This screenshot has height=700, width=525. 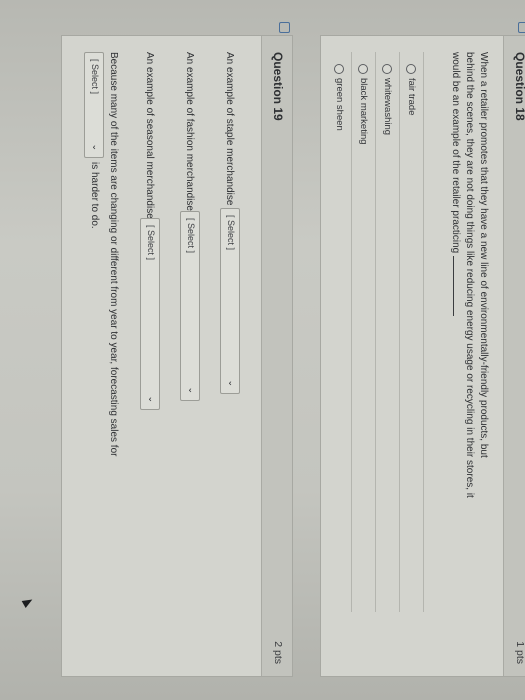 I want to click on choice-black-marketing: black marketing, so click(x=363, y=332).